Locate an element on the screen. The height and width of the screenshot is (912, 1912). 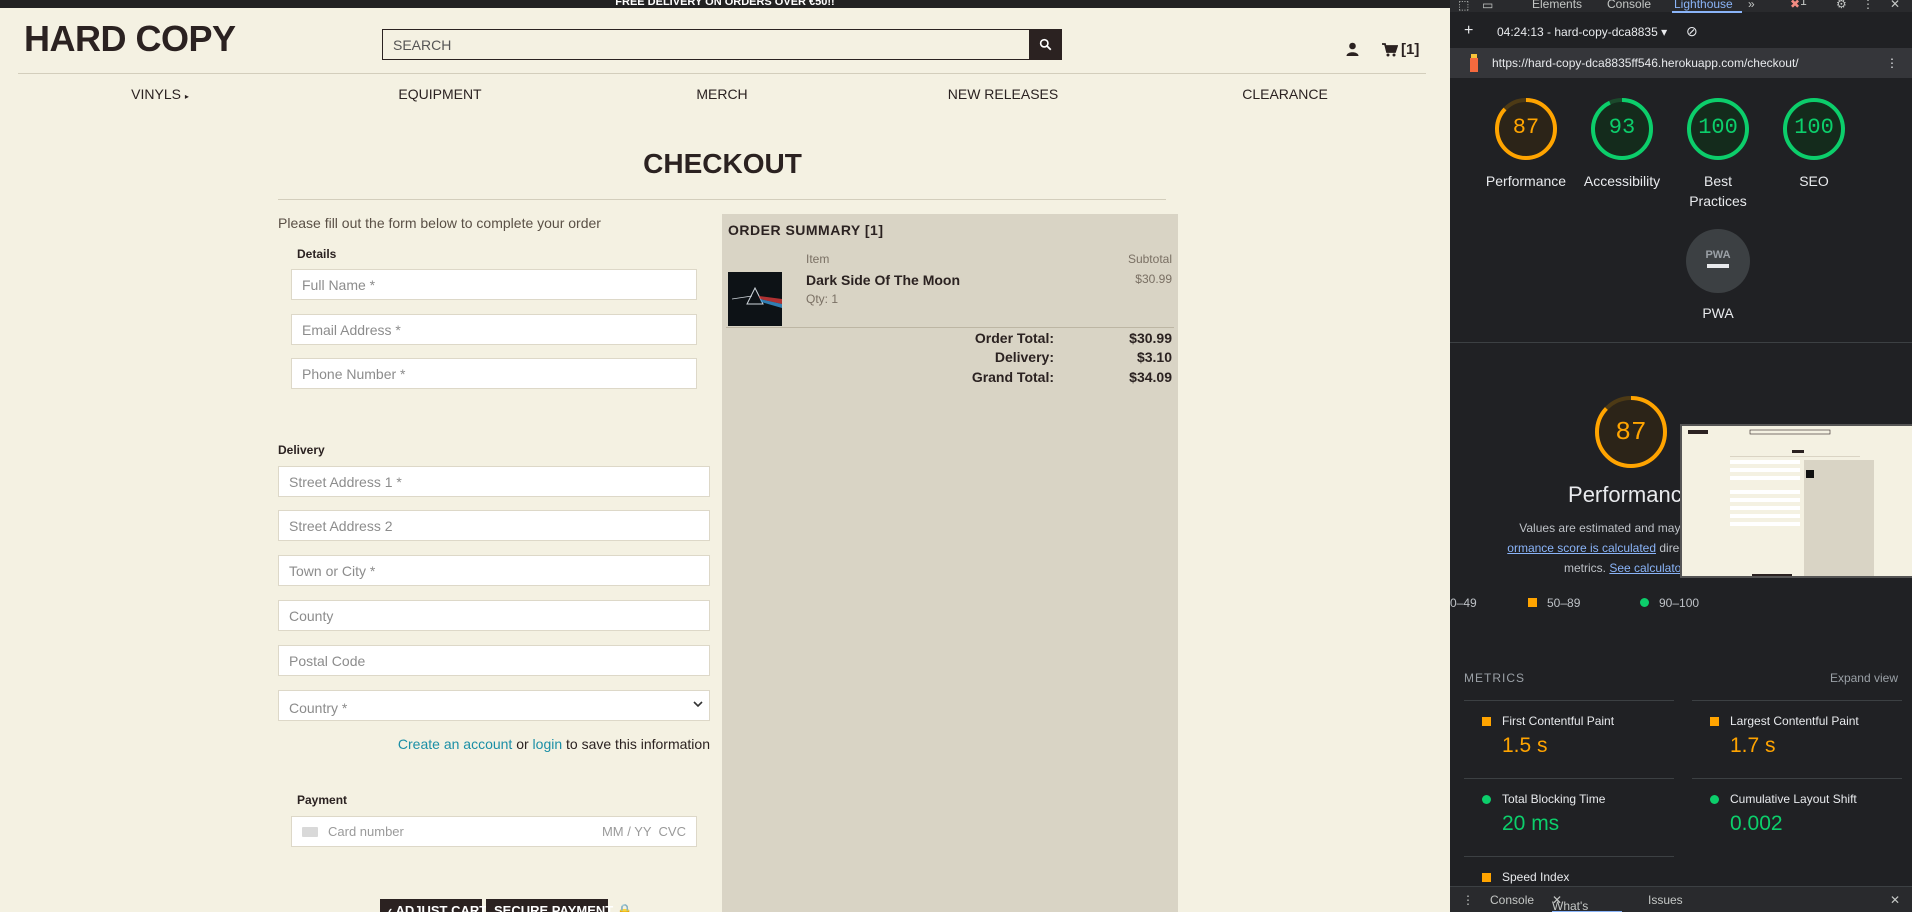
column-subtotal: Subtotal is located at coordinates (1149, 259).